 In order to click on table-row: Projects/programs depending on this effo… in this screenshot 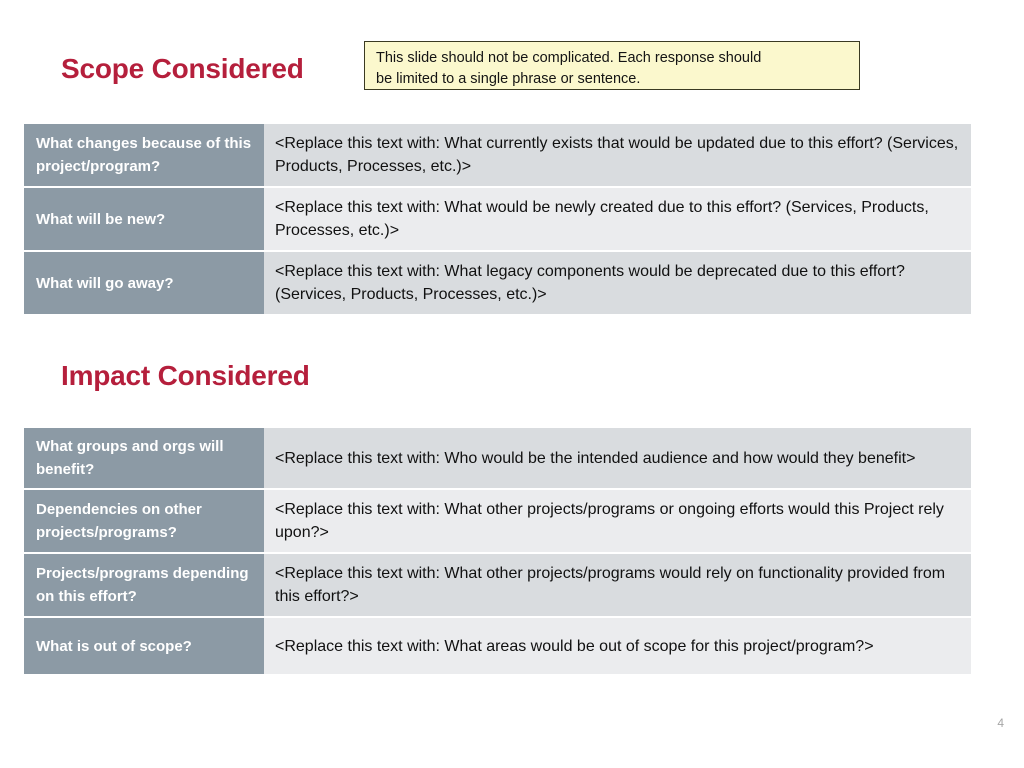, I will do `click(497, 586)`.